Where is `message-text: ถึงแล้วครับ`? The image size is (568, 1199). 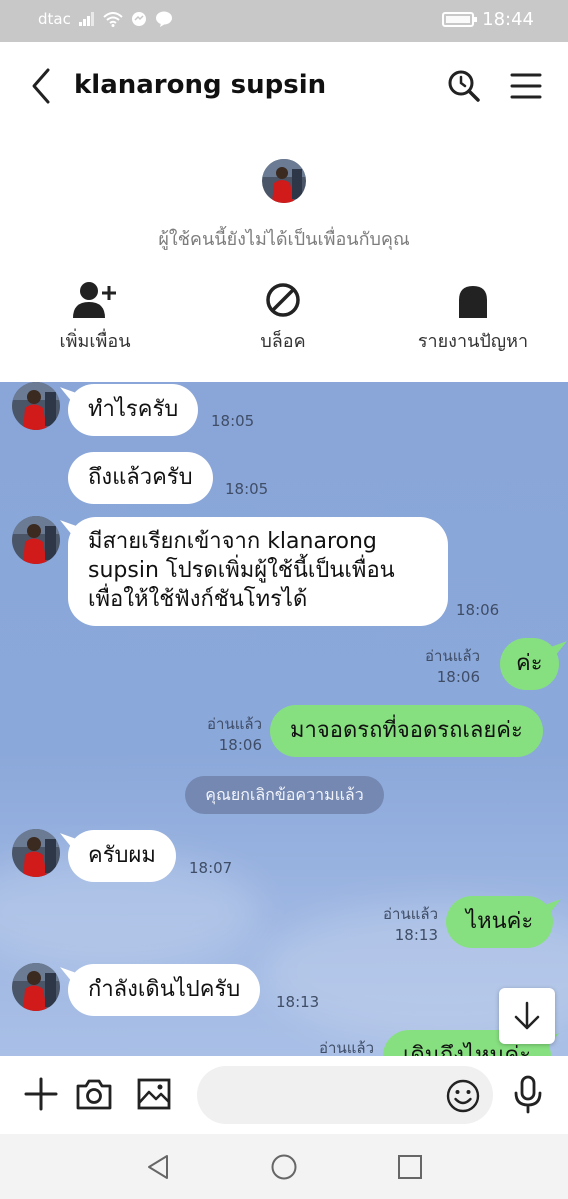 message-text: ถึงแล้วครับ is located at coordinates (140, 477).